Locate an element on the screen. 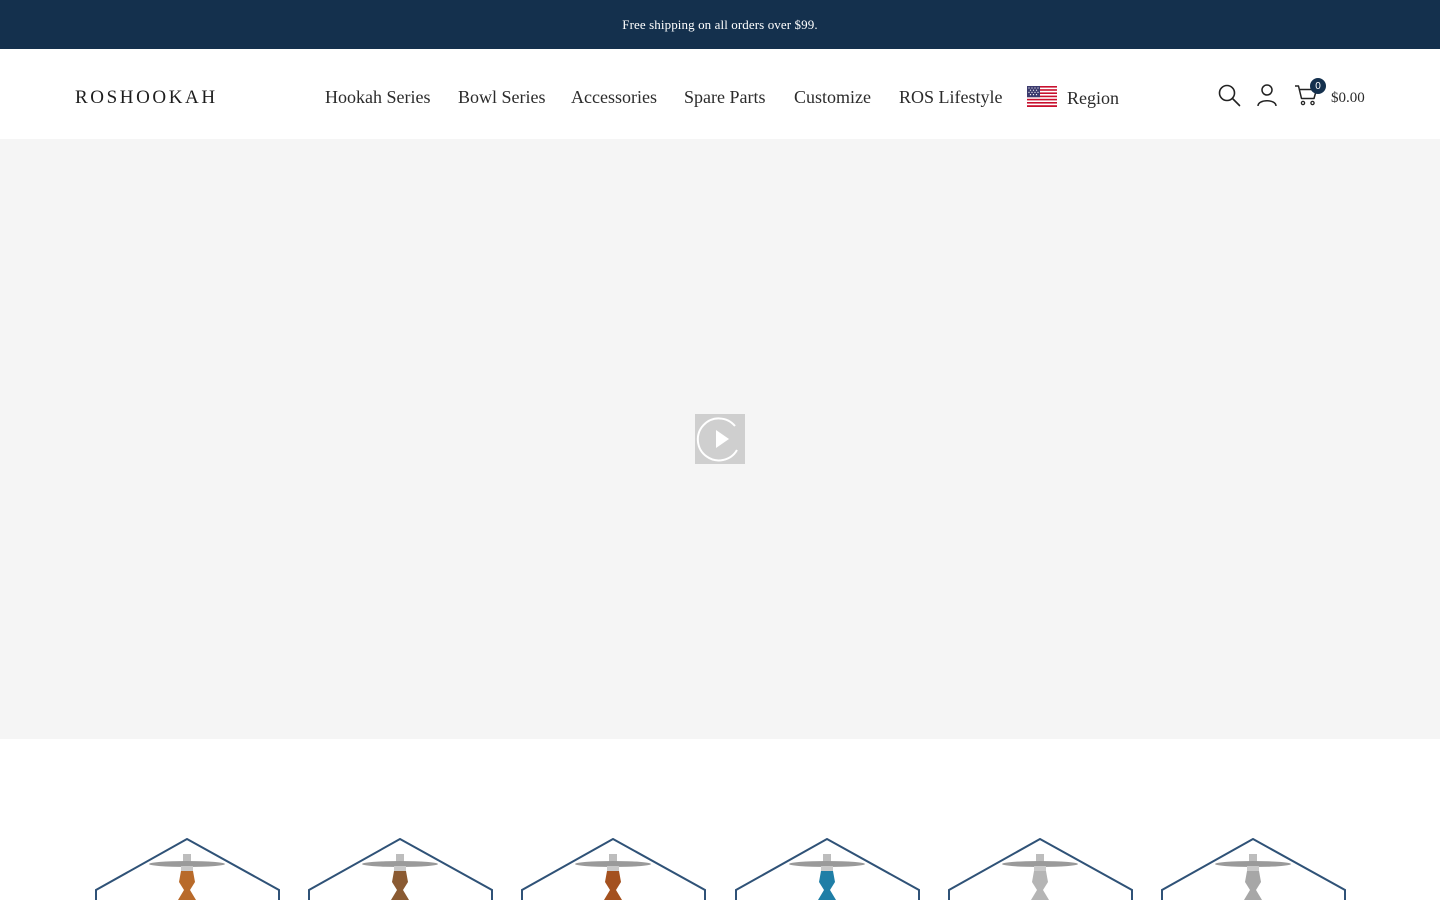 The image size is (1440, 900). search-icon is located at coordinates (1229, 95).